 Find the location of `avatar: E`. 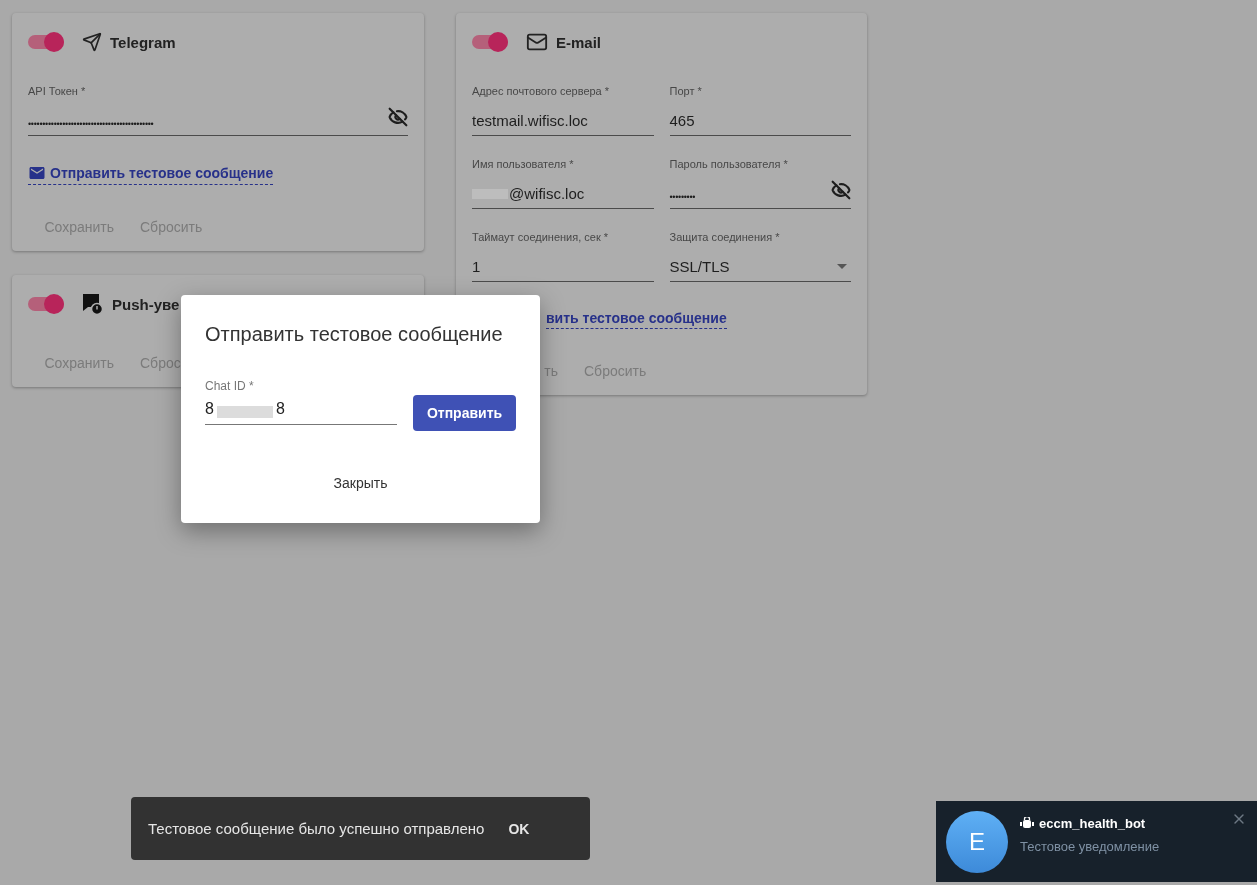

avatar: E is located at coordinates (977, 841).